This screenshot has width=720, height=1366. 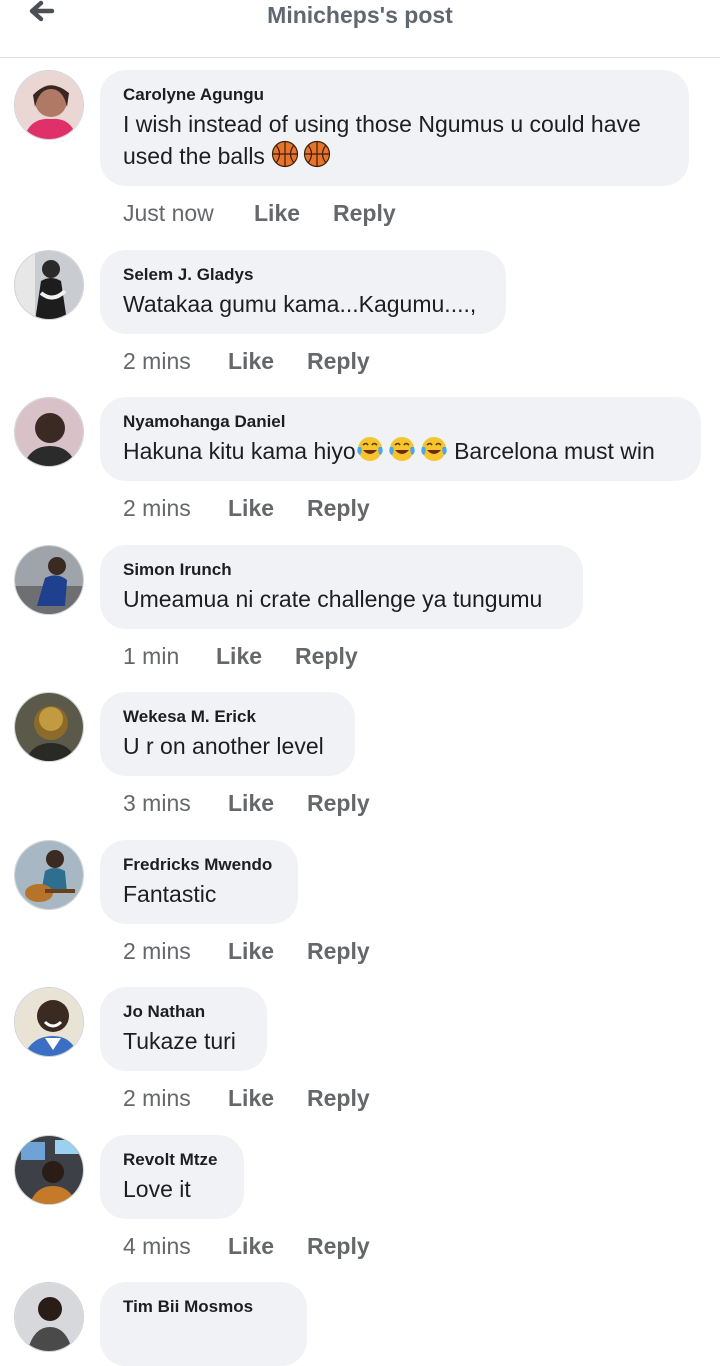 What do you see at coordinates (300, 304) in the screenshot?
I see `comment-text: Watakaa gumu kama...Kagumu....,` at bounding box center [300, 304].